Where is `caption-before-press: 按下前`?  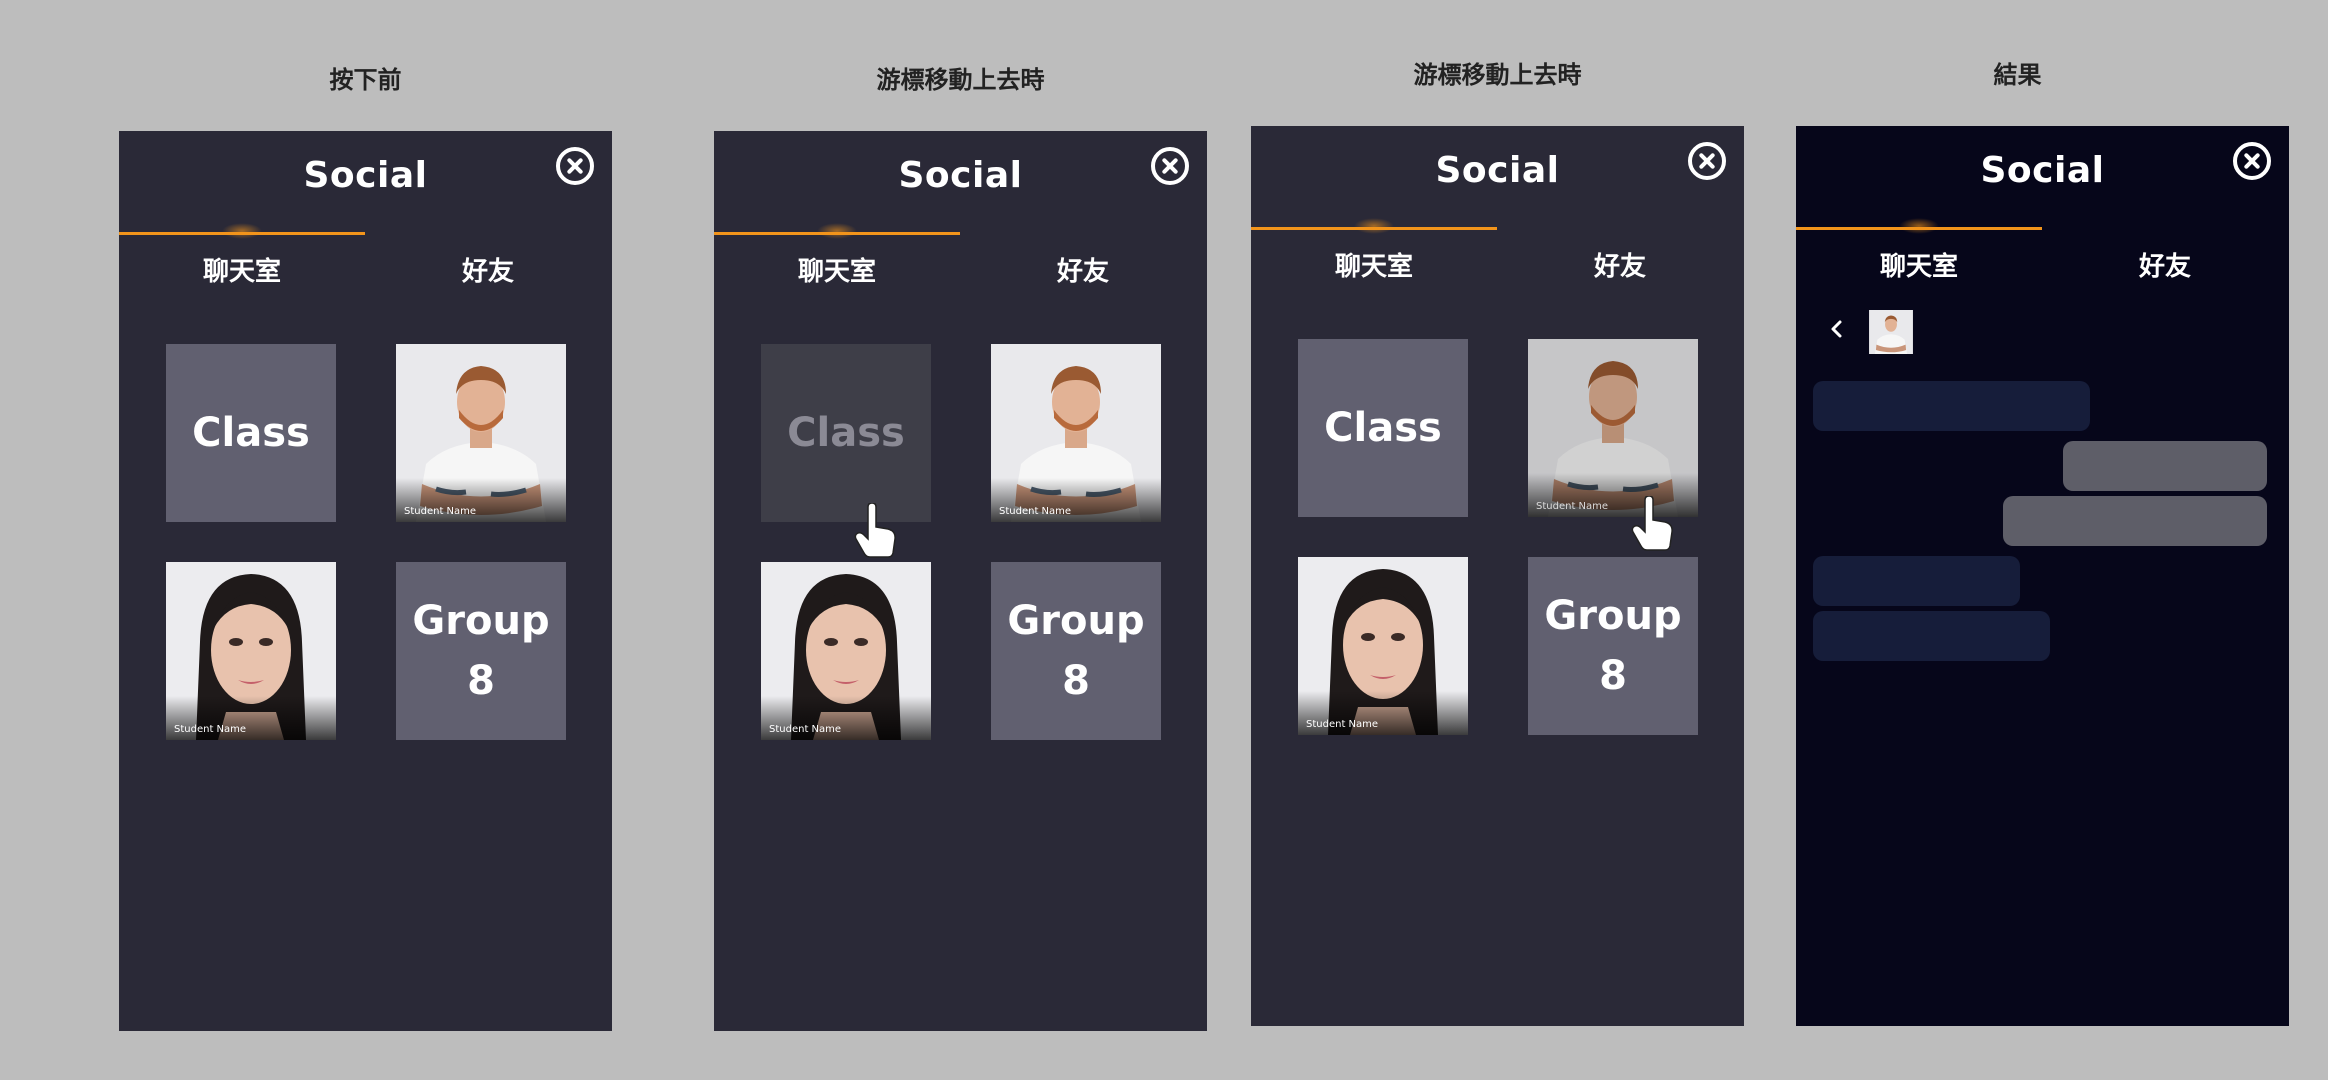 caption-before-press: 按下前 is located at coordinates (365, 80).